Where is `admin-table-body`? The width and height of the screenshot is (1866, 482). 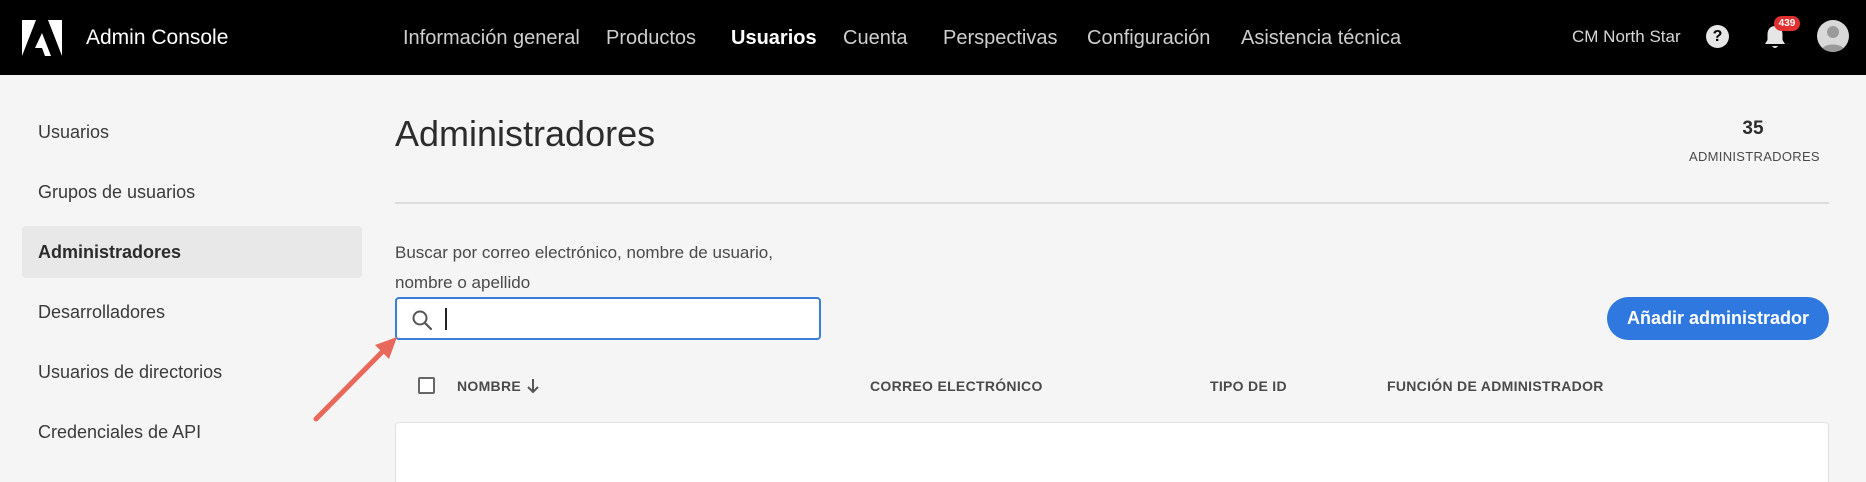 admin-table-body is located at coordinates (1112, 452).